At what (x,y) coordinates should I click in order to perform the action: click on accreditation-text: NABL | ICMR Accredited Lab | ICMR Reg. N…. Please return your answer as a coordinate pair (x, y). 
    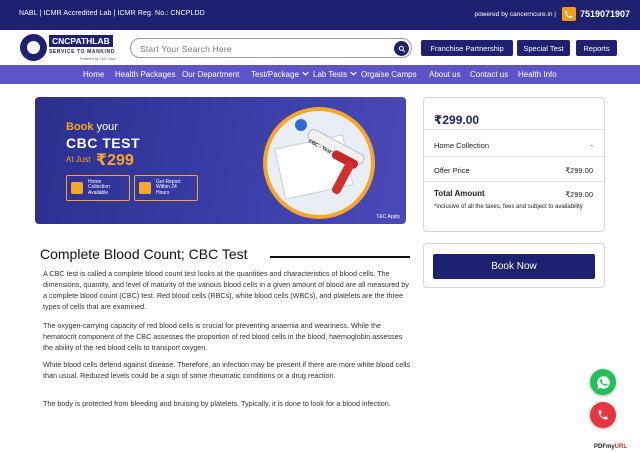
    Looking at the image, I should click on (112, 13).